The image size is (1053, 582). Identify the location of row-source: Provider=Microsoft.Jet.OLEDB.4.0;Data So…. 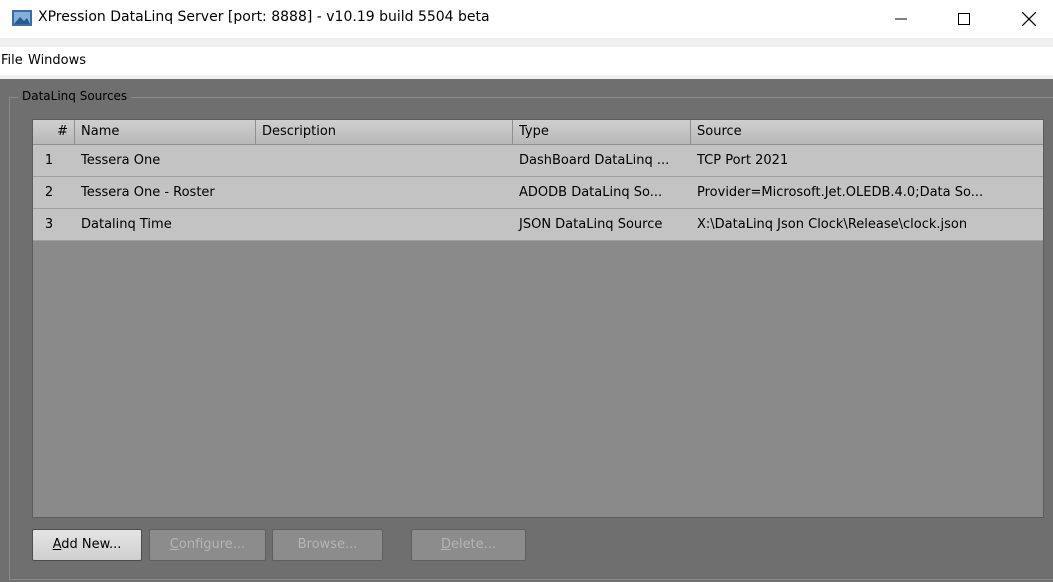
(840, 192).